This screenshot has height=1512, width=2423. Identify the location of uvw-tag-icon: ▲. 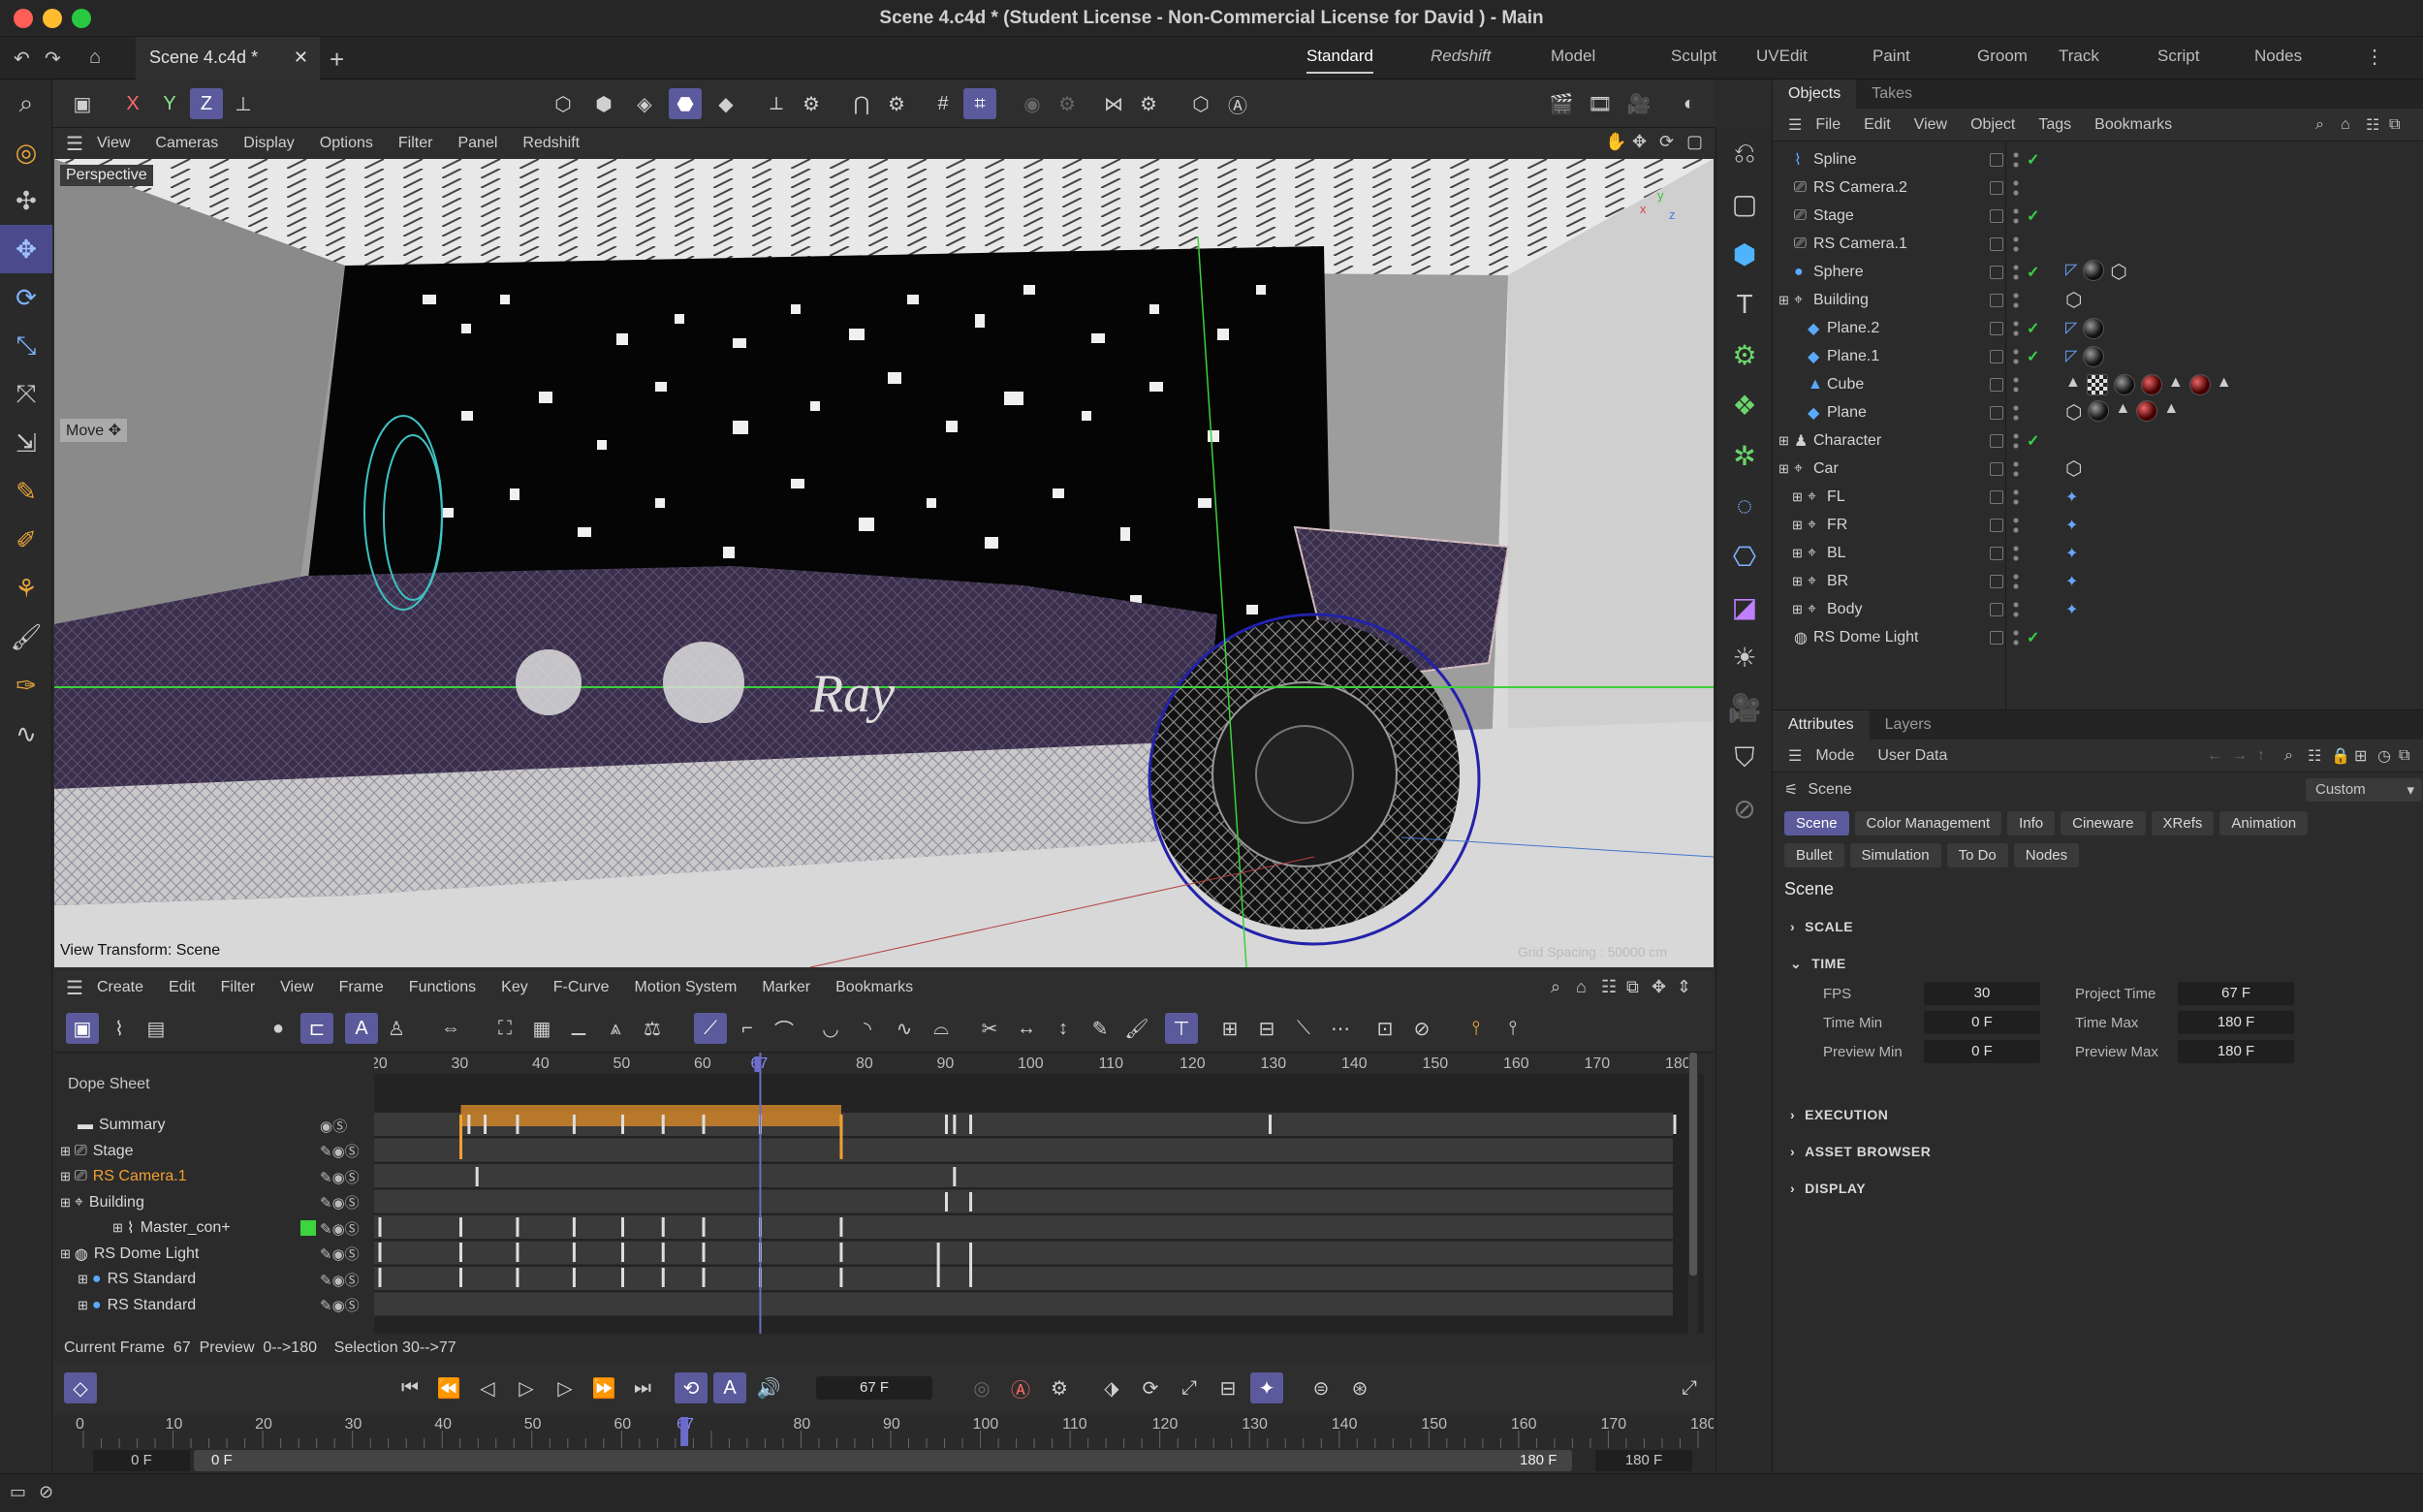
(2073, 385).